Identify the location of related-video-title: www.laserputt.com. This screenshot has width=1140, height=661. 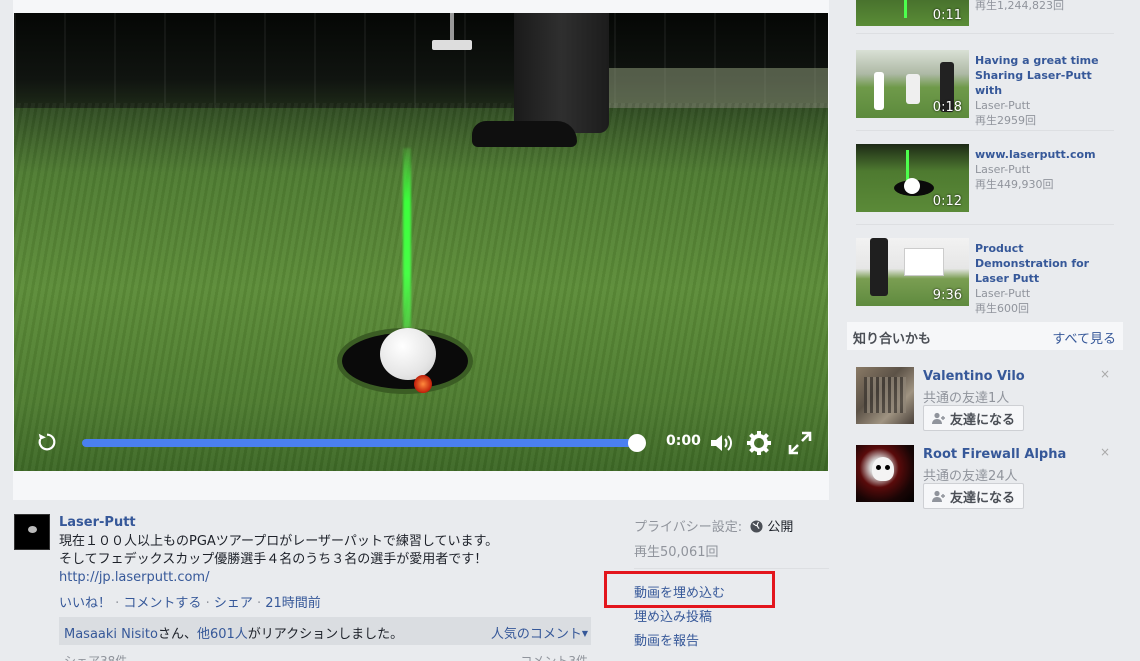
(1045, 154).